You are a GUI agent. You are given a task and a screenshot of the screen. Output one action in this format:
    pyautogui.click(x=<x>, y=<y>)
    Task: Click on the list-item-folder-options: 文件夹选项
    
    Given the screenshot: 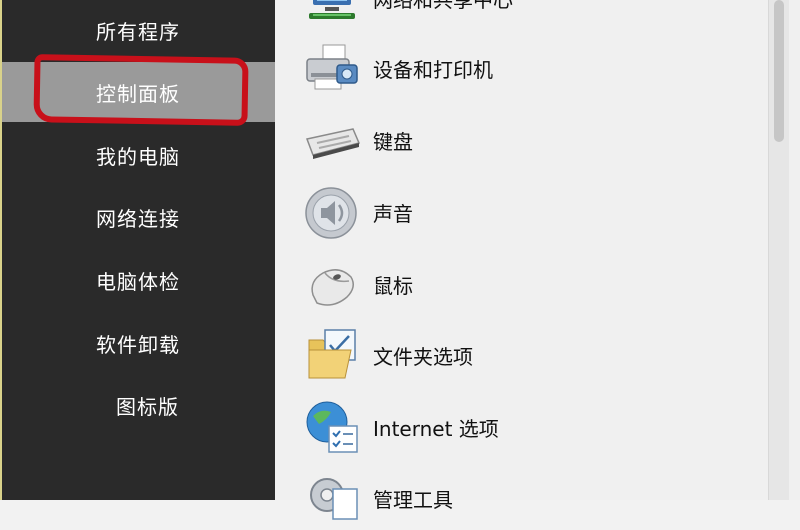 What is the action you would take?
    pyautogui.click(x=522, y=355)
    